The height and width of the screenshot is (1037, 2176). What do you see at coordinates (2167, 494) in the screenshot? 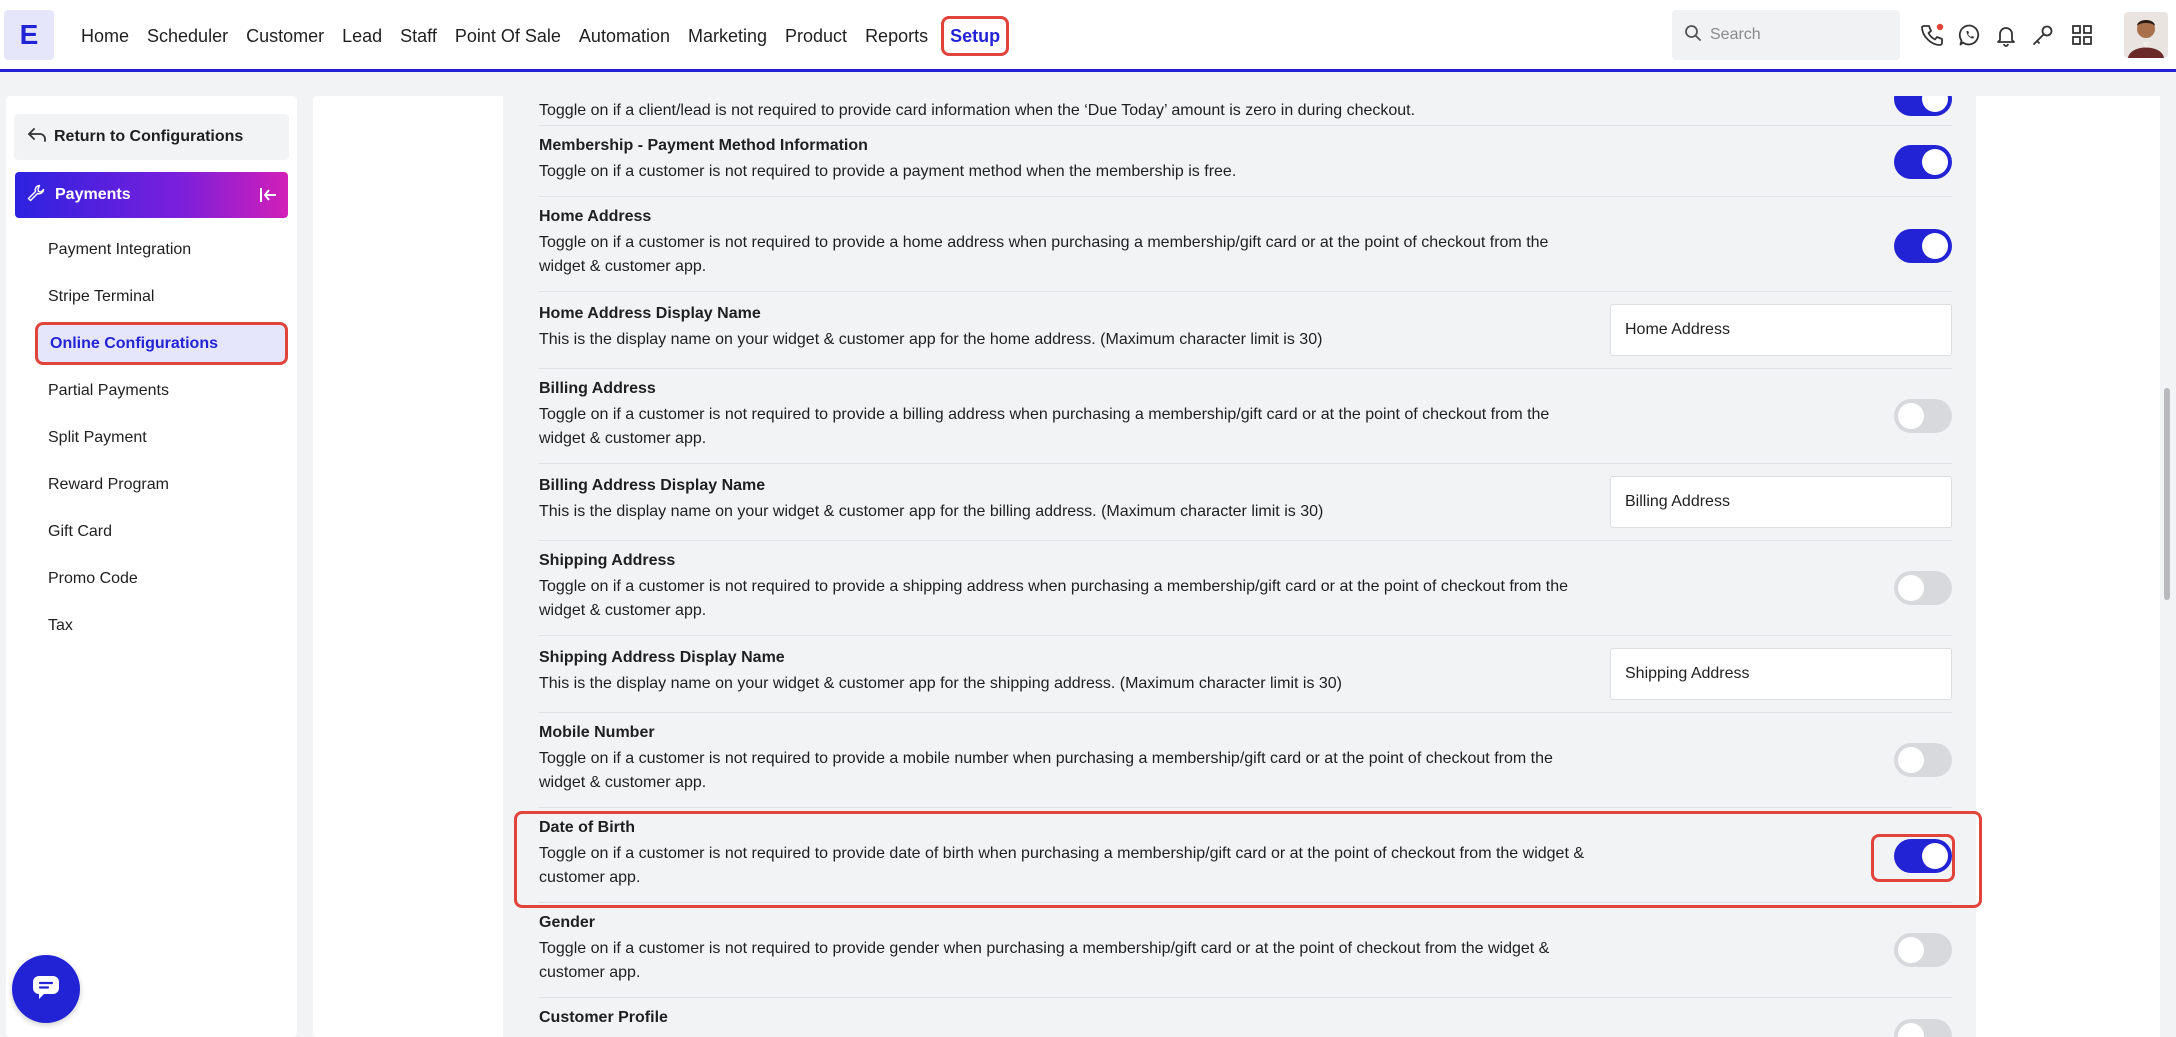
I see `scrollbar-thumb` at bounding box center [2167, 494].